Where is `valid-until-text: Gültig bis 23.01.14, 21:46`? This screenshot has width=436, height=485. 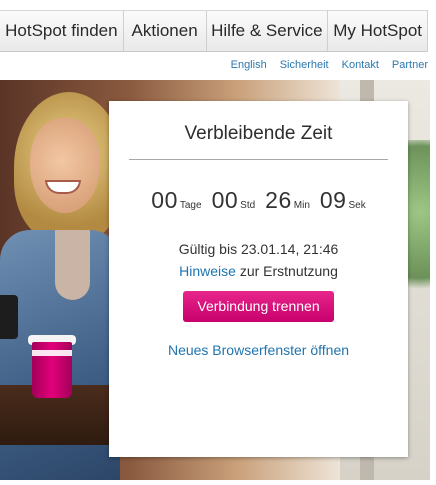 valid-until-text: Gültig bis 23.01.14, 21:46 is located at coordinates (258, 249).